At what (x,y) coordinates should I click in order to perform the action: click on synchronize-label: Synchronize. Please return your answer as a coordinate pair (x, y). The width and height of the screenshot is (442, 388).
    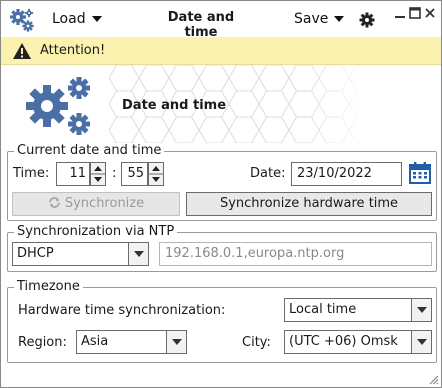
    Looking at the image, I should click on (104, 203).